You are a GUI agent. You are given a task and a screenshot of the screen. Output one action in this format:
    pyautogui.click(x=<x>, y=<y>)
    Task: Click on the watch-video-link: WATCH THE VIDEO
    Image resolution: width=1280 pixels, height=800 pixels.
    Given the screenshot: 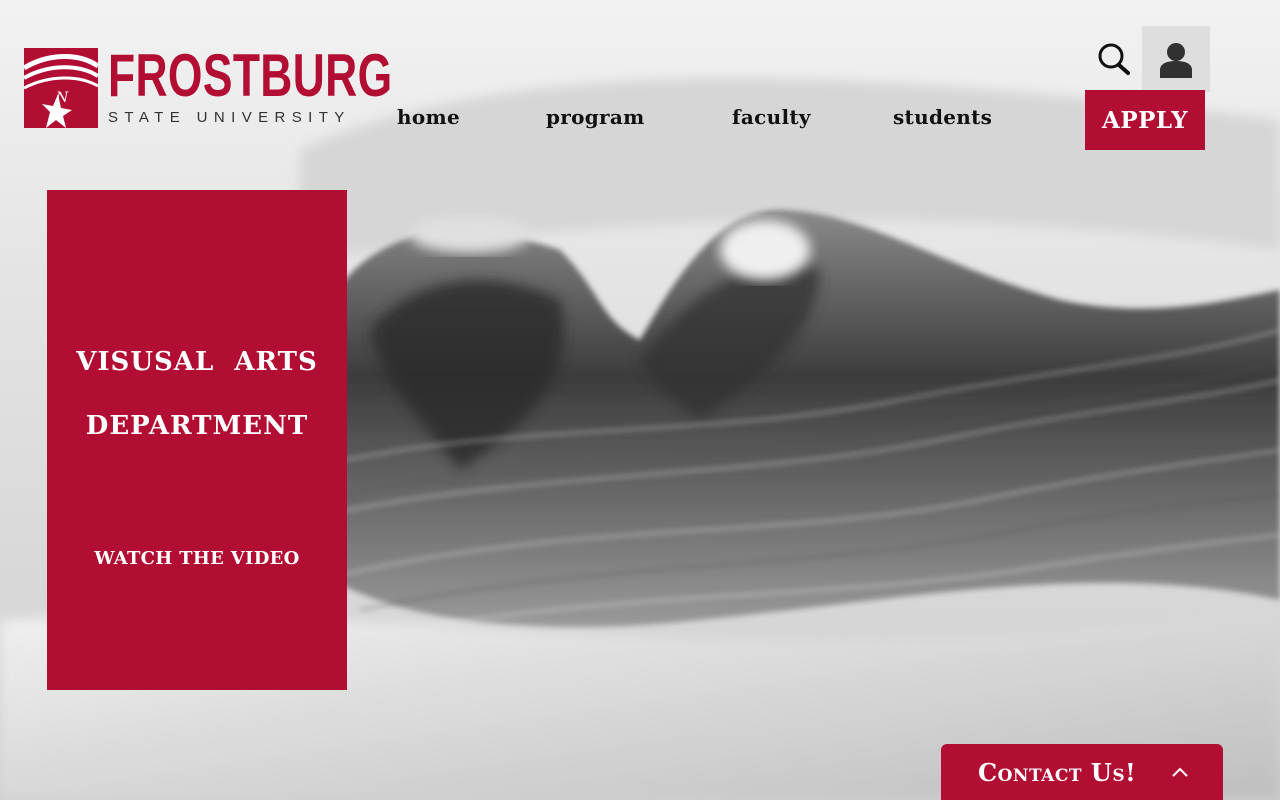 What is the action you would take?
    pyautogui.click(x=197, y=558)
    